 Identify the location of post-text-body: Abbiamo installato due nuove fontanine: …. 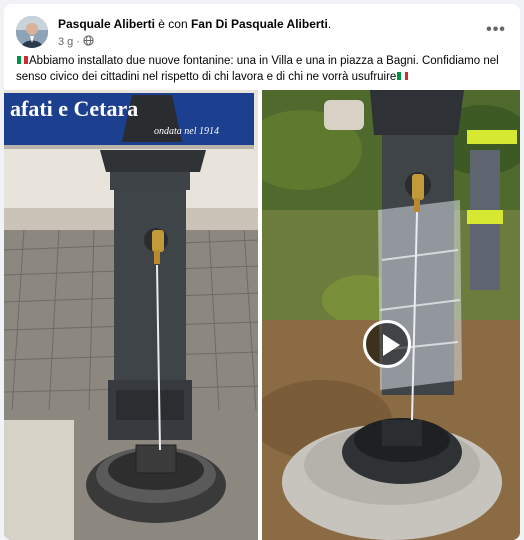
(257, 69).